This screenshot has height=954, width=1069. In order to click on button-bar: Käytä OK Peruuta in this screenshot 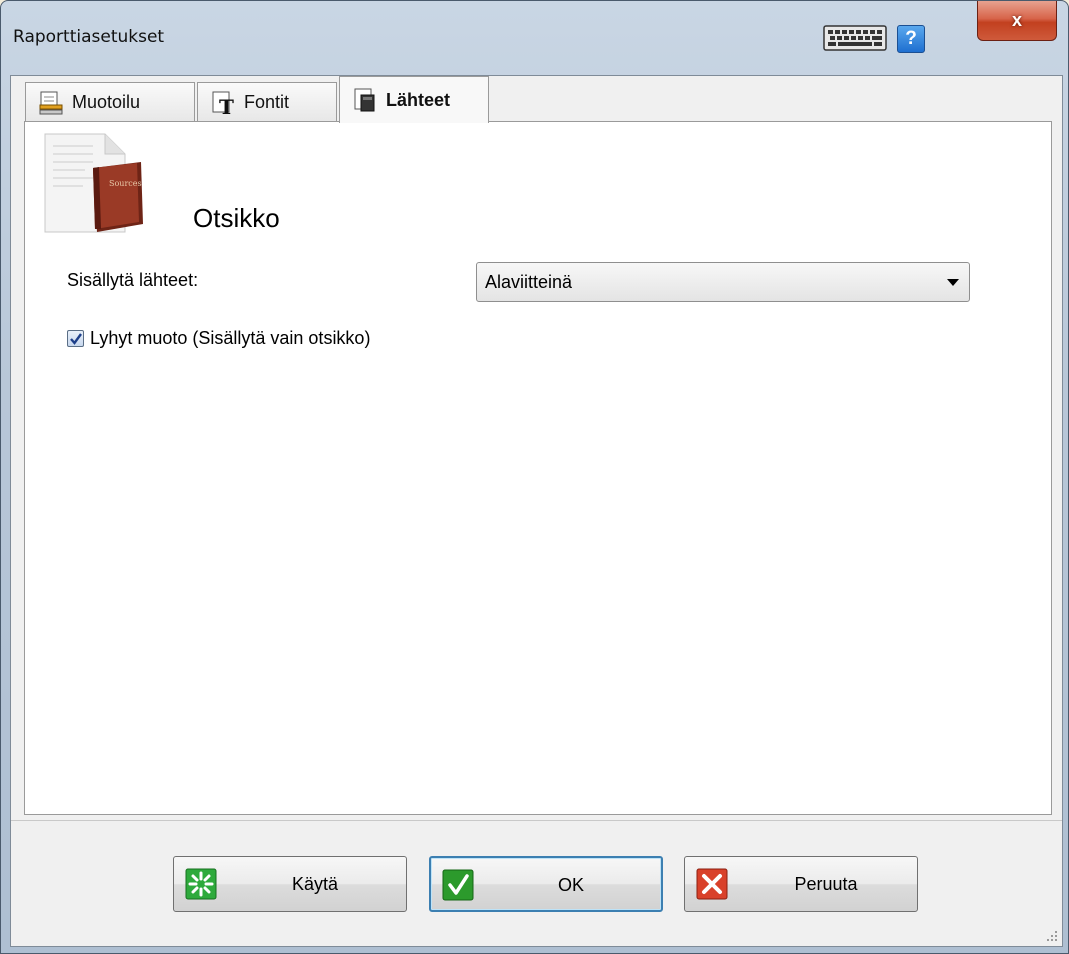, I will do `click(536, 883)`.